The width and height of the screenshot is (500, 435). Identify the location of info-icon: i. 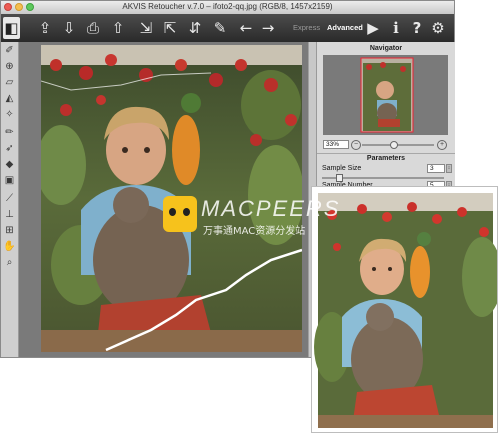
(396, 28).